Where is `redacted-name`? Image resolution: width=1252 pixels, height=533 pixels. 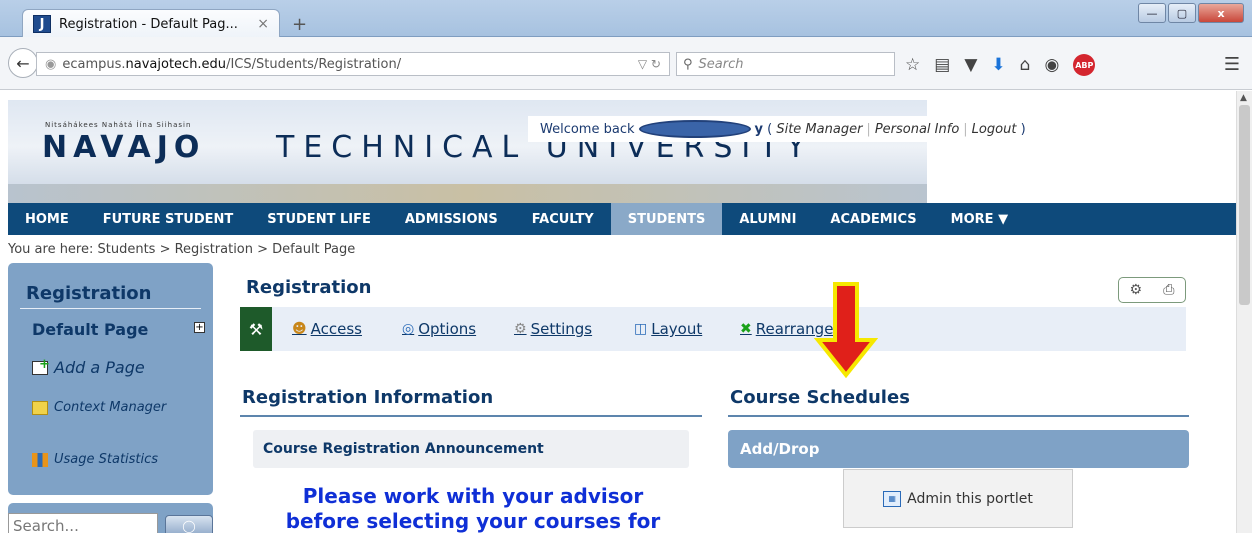 redacted-name is located at coordinates (694, 129).